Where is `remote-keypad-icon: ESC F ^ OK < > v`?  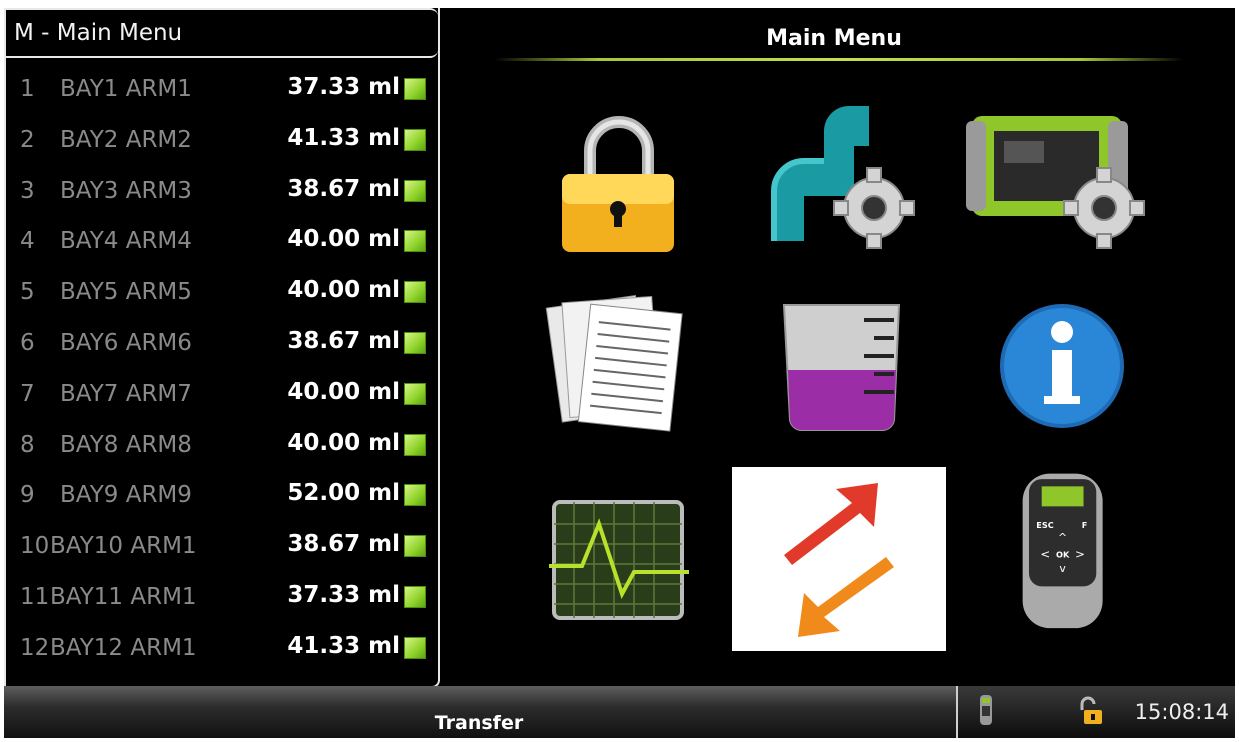
remote-keypad-icon: ESC F ^ OK < > v is located at coordinates (1062, 551).